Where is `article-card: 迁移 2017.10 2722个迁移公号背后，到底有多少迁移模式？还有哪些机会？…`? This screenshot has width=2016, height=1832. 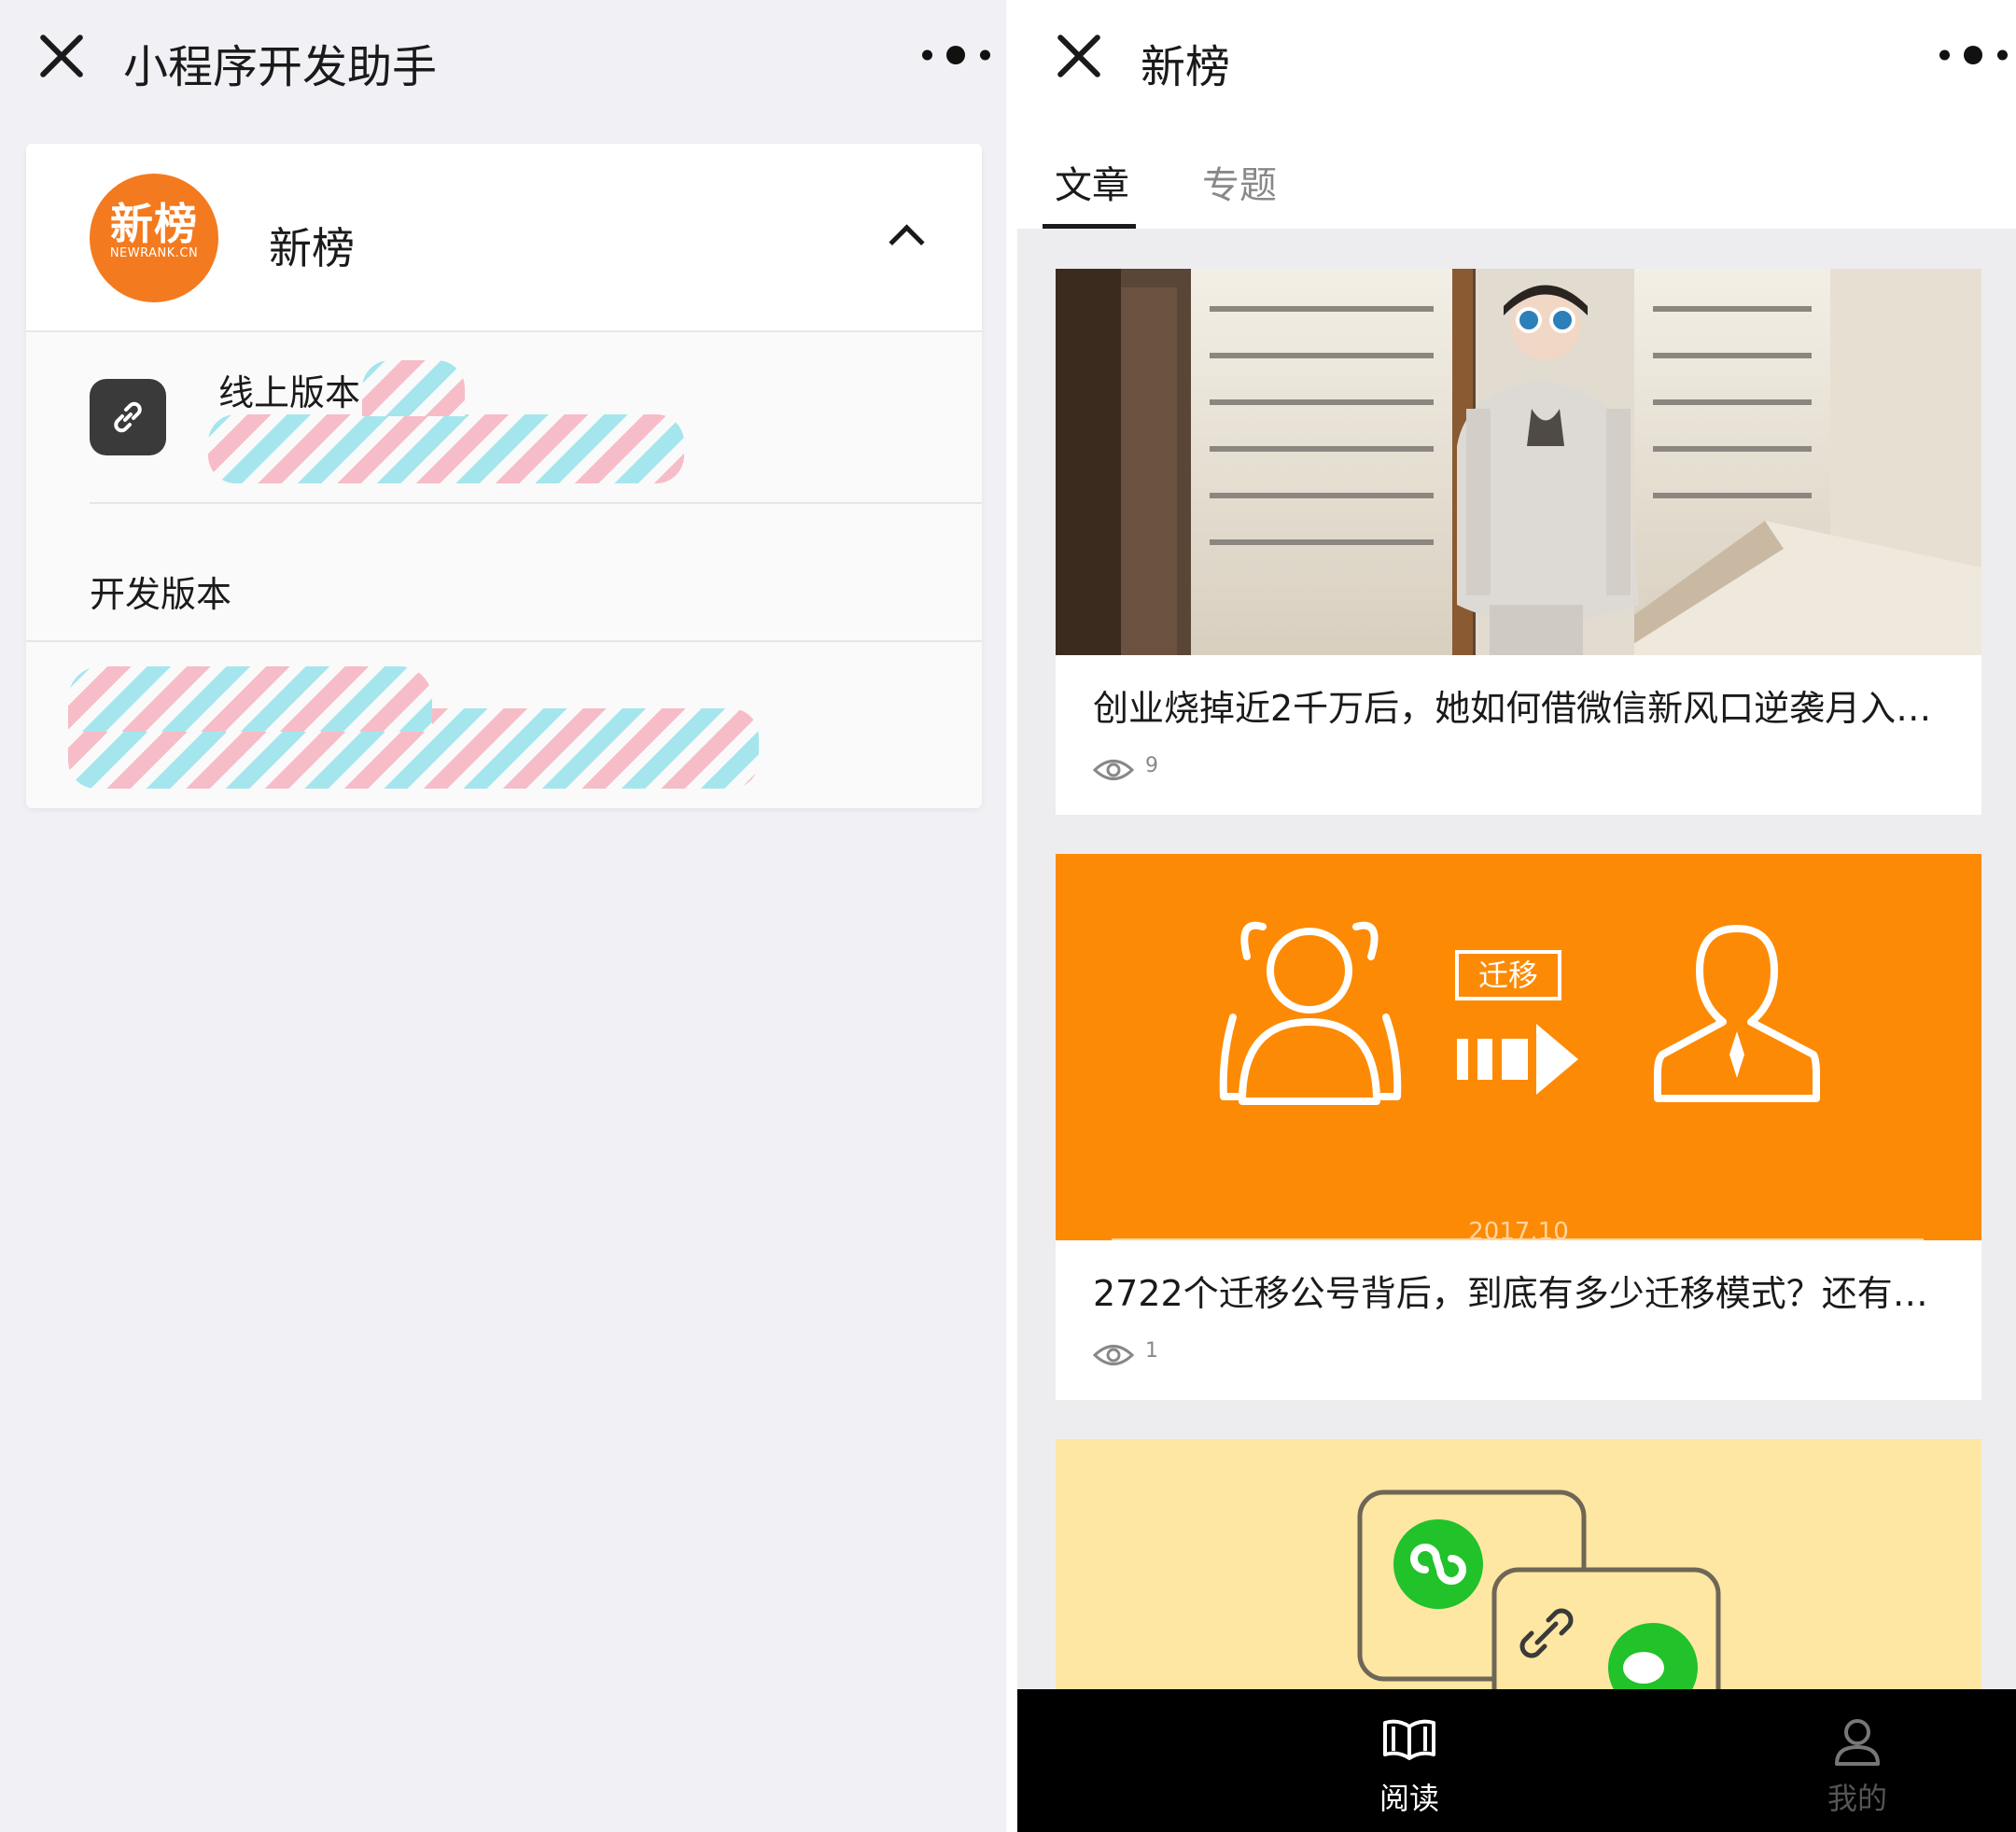 article-card: 迁移 2017.10 2722个迁移公号背后，到底有多少迁移模式？还有哪些机会？… is located at coordinates (1518, 1127).